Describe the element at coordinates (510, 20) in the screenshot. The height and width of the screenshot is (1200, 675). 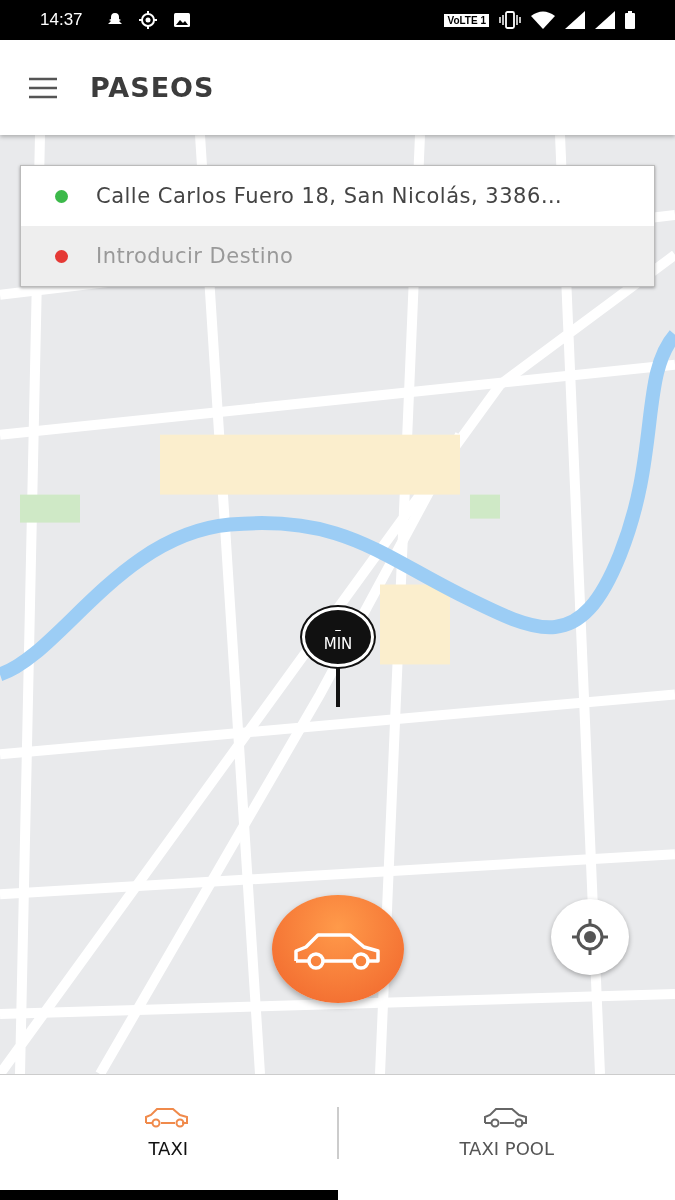
I see `vibrate-icon` at that location.